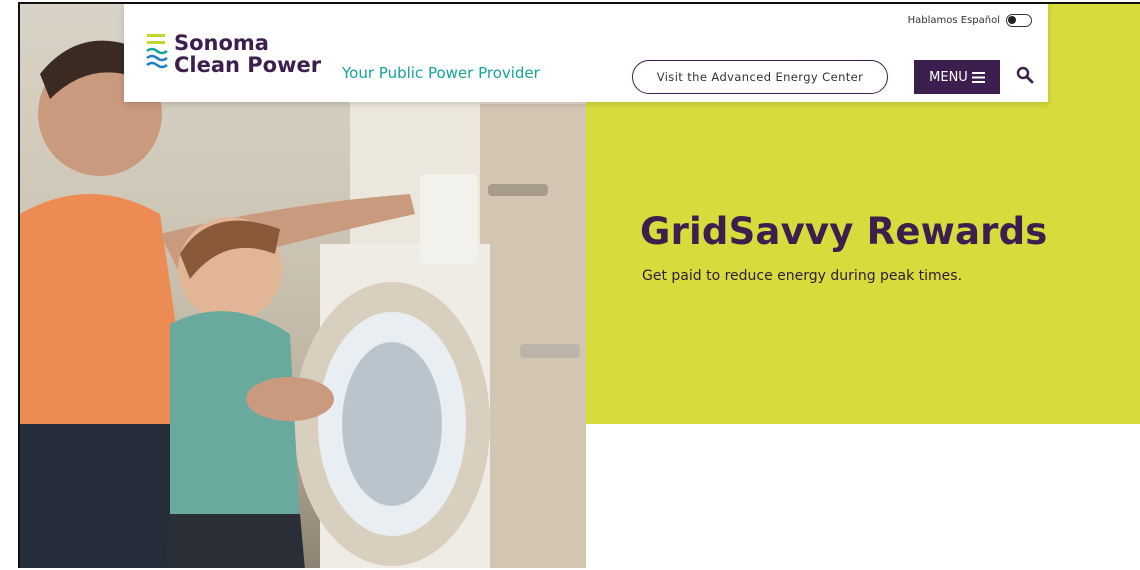 The height and width of the screenshot is (570, 1140). I want to click on brand-line-2: Clean Power, so click(248, 65).